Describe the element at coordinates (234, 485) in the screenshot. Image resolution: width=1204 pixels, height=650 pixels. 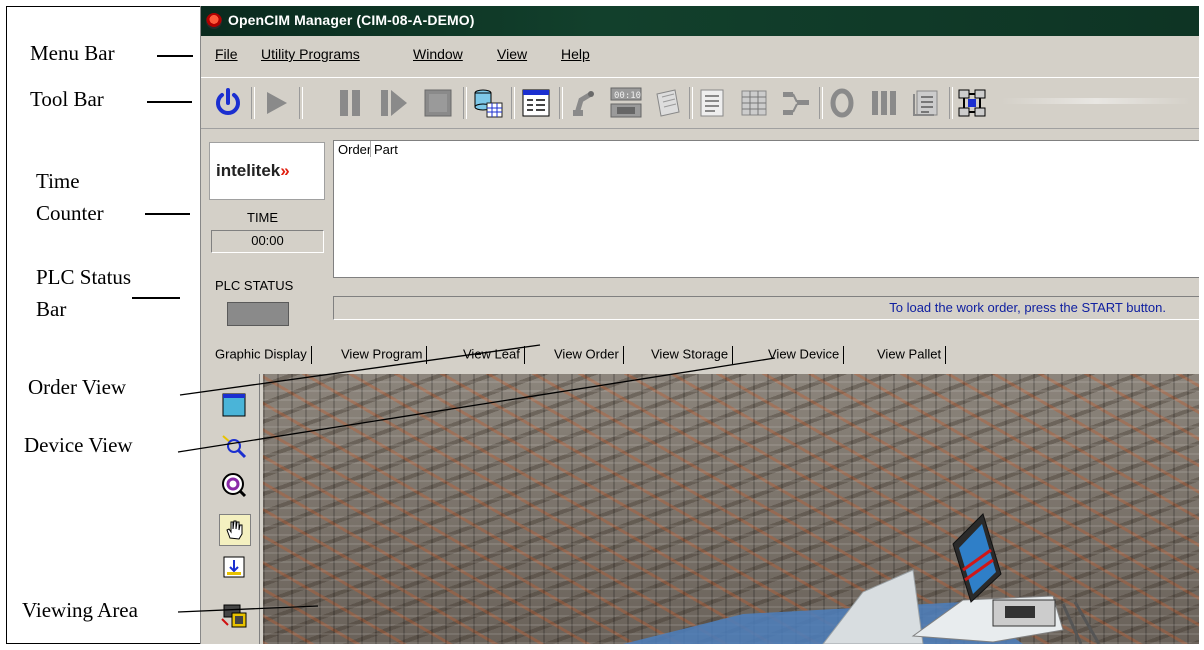
I see `rotate-icon` at that location.